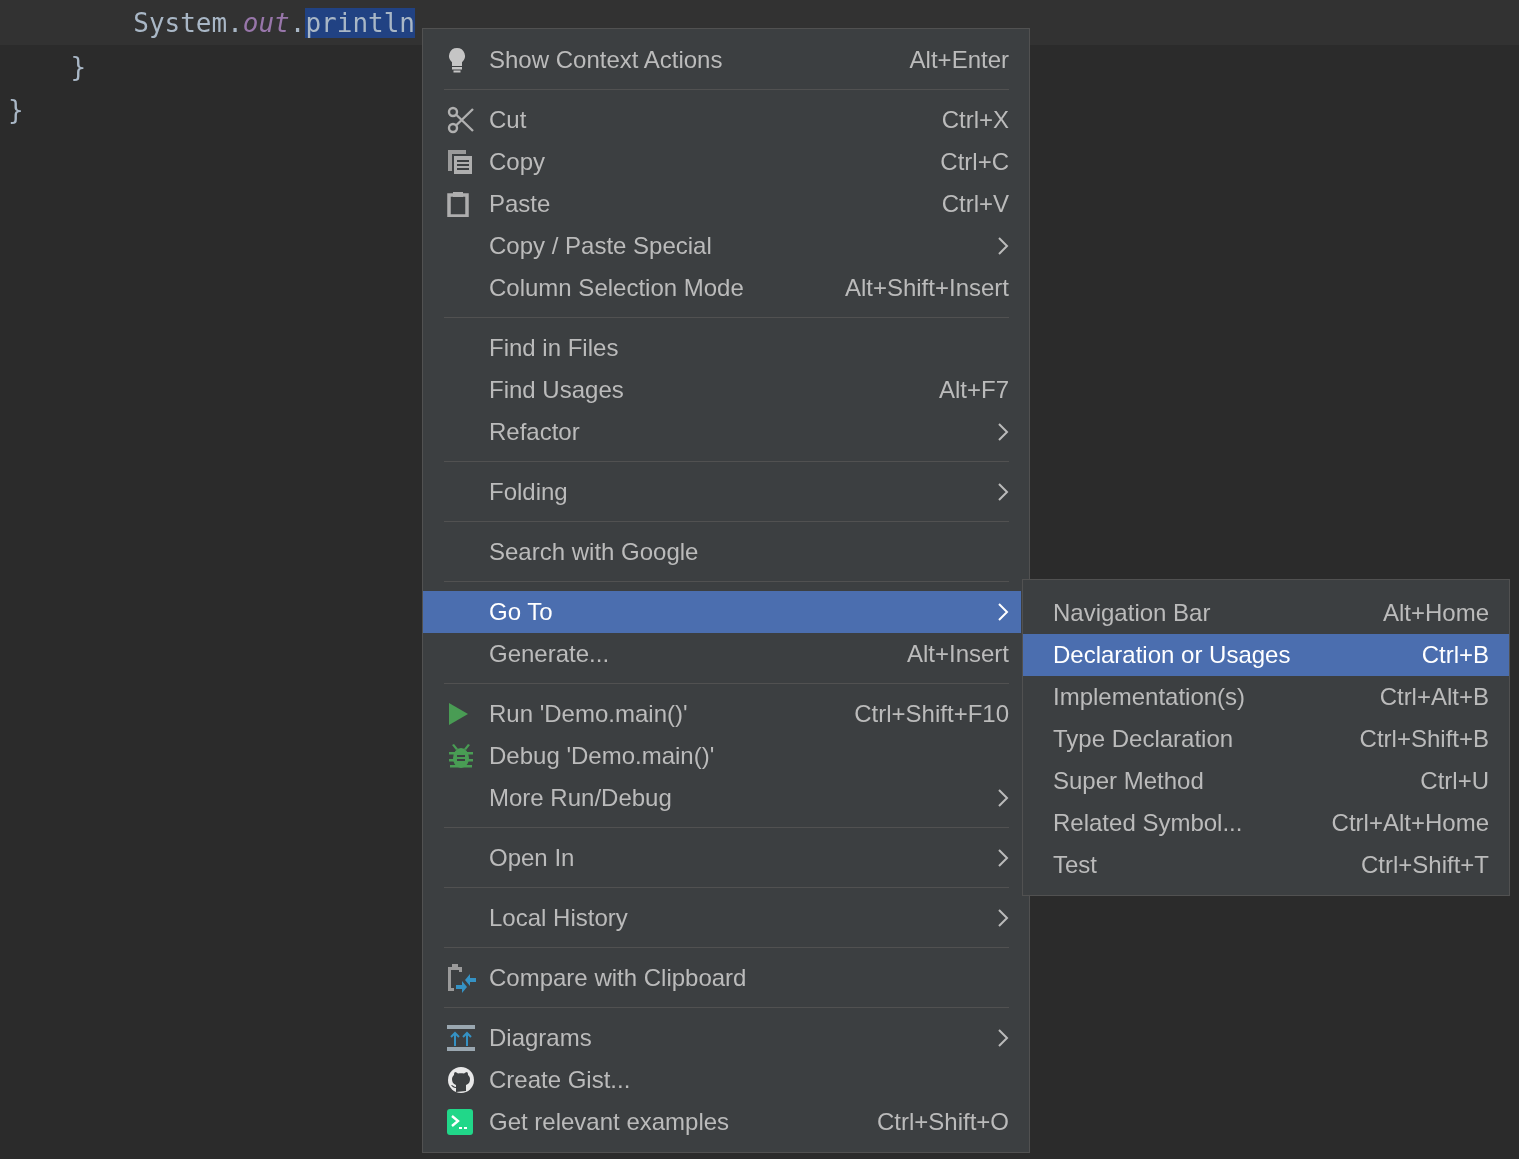 Image resolution: width=1519 pixels, height=1159 pixels. Describe the element at coordinates (722, 204) in the screenshot. I see `menu-item: Paste Ctrl+V` at that location.